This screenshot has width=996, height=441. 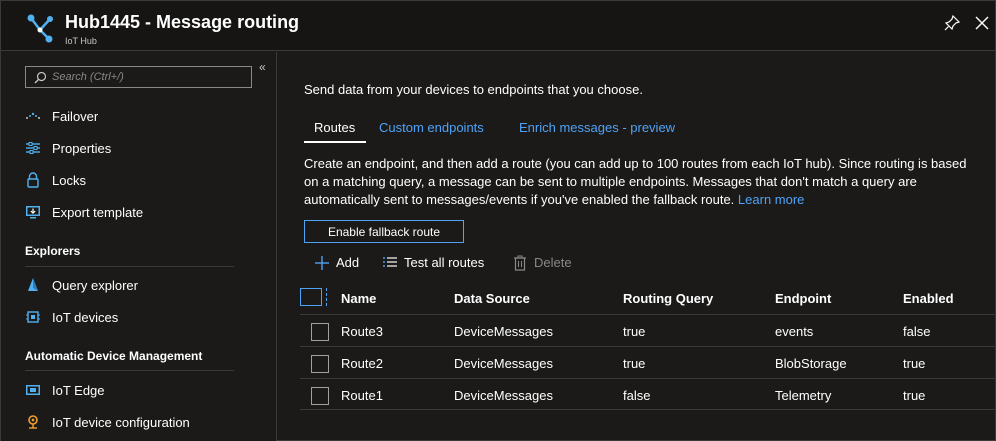 What do you see at coordinates (82, 148) in the screenshot?
I see `sidebar-item-label: Properties` at bounding box center [82, 148].